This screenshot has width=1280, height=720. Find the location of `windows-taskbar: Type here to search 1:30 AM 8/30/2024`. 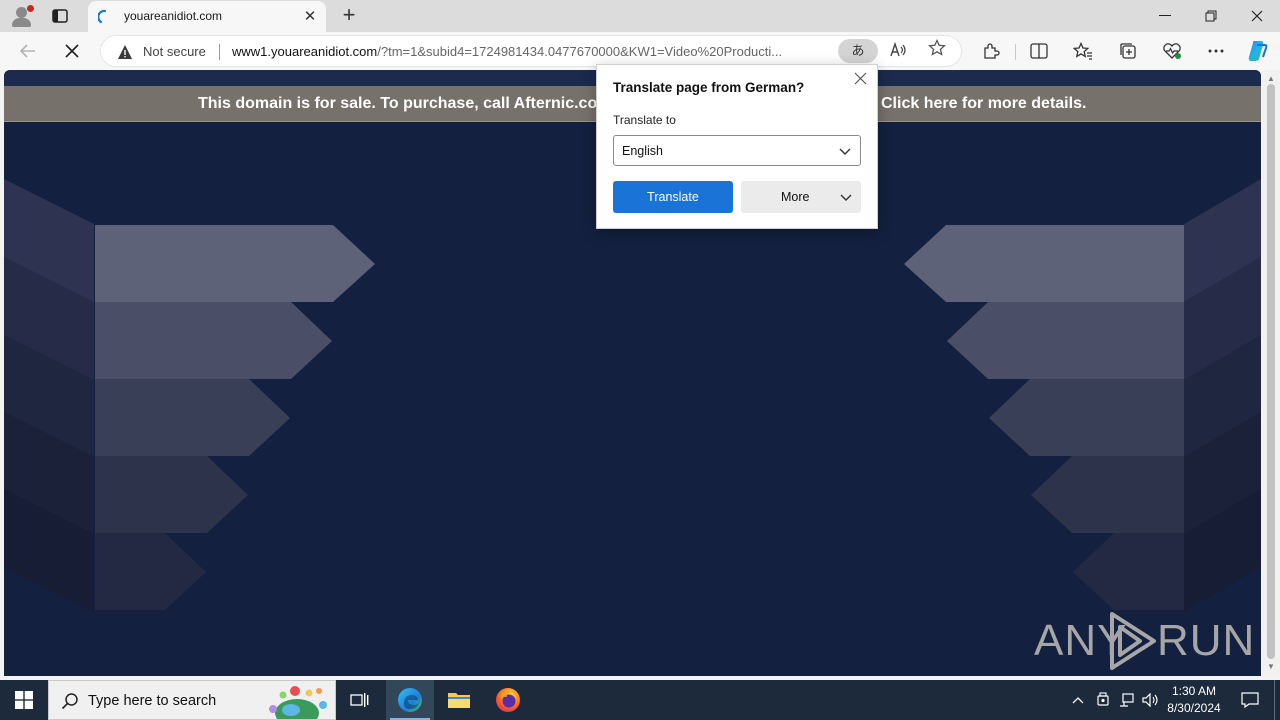

windows-taskbar: Type here to search 1:30 AM 8/30/2024 is located at coordinates (640, 700).